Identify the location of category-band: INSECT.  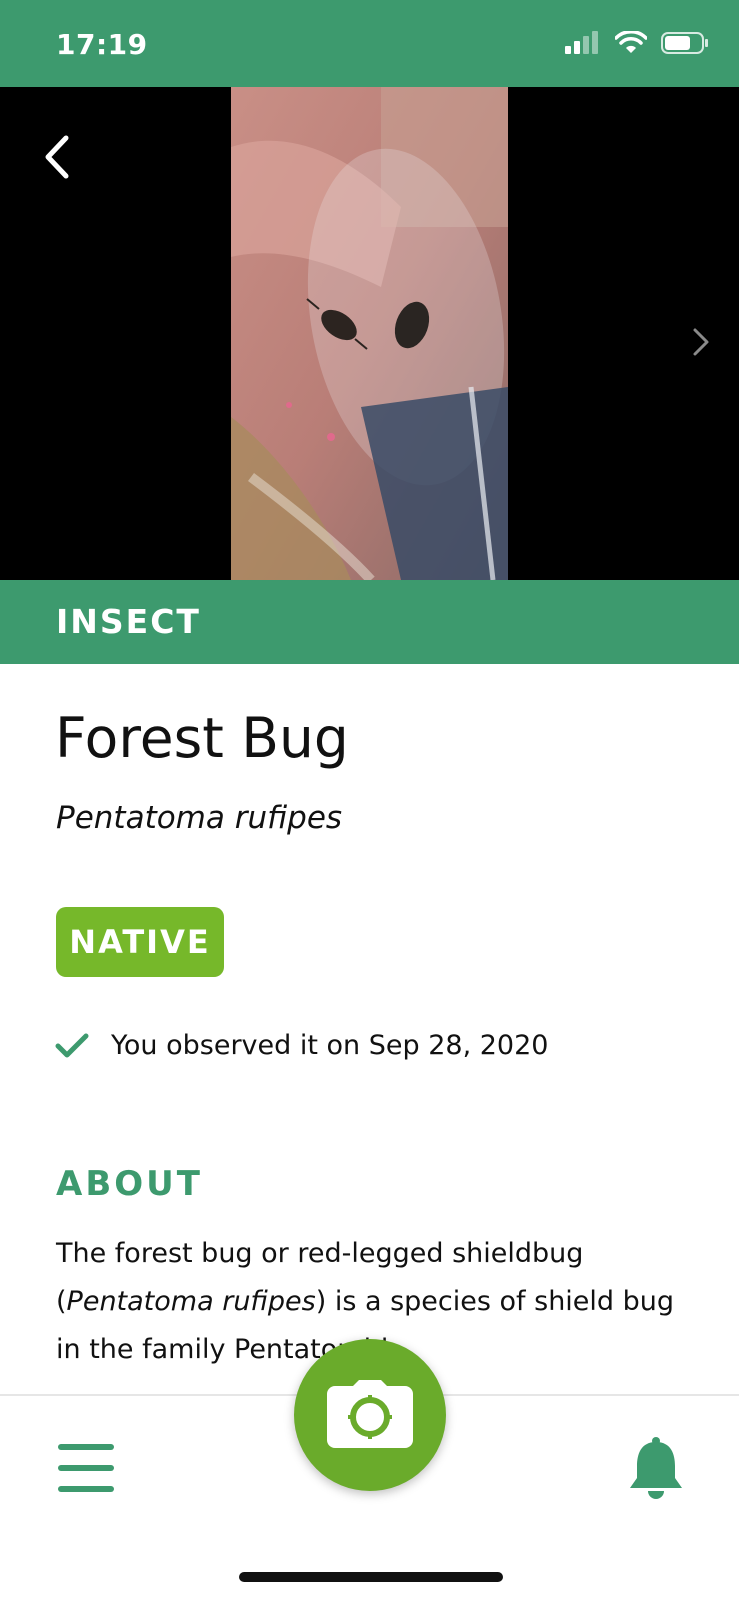
(369, 622).